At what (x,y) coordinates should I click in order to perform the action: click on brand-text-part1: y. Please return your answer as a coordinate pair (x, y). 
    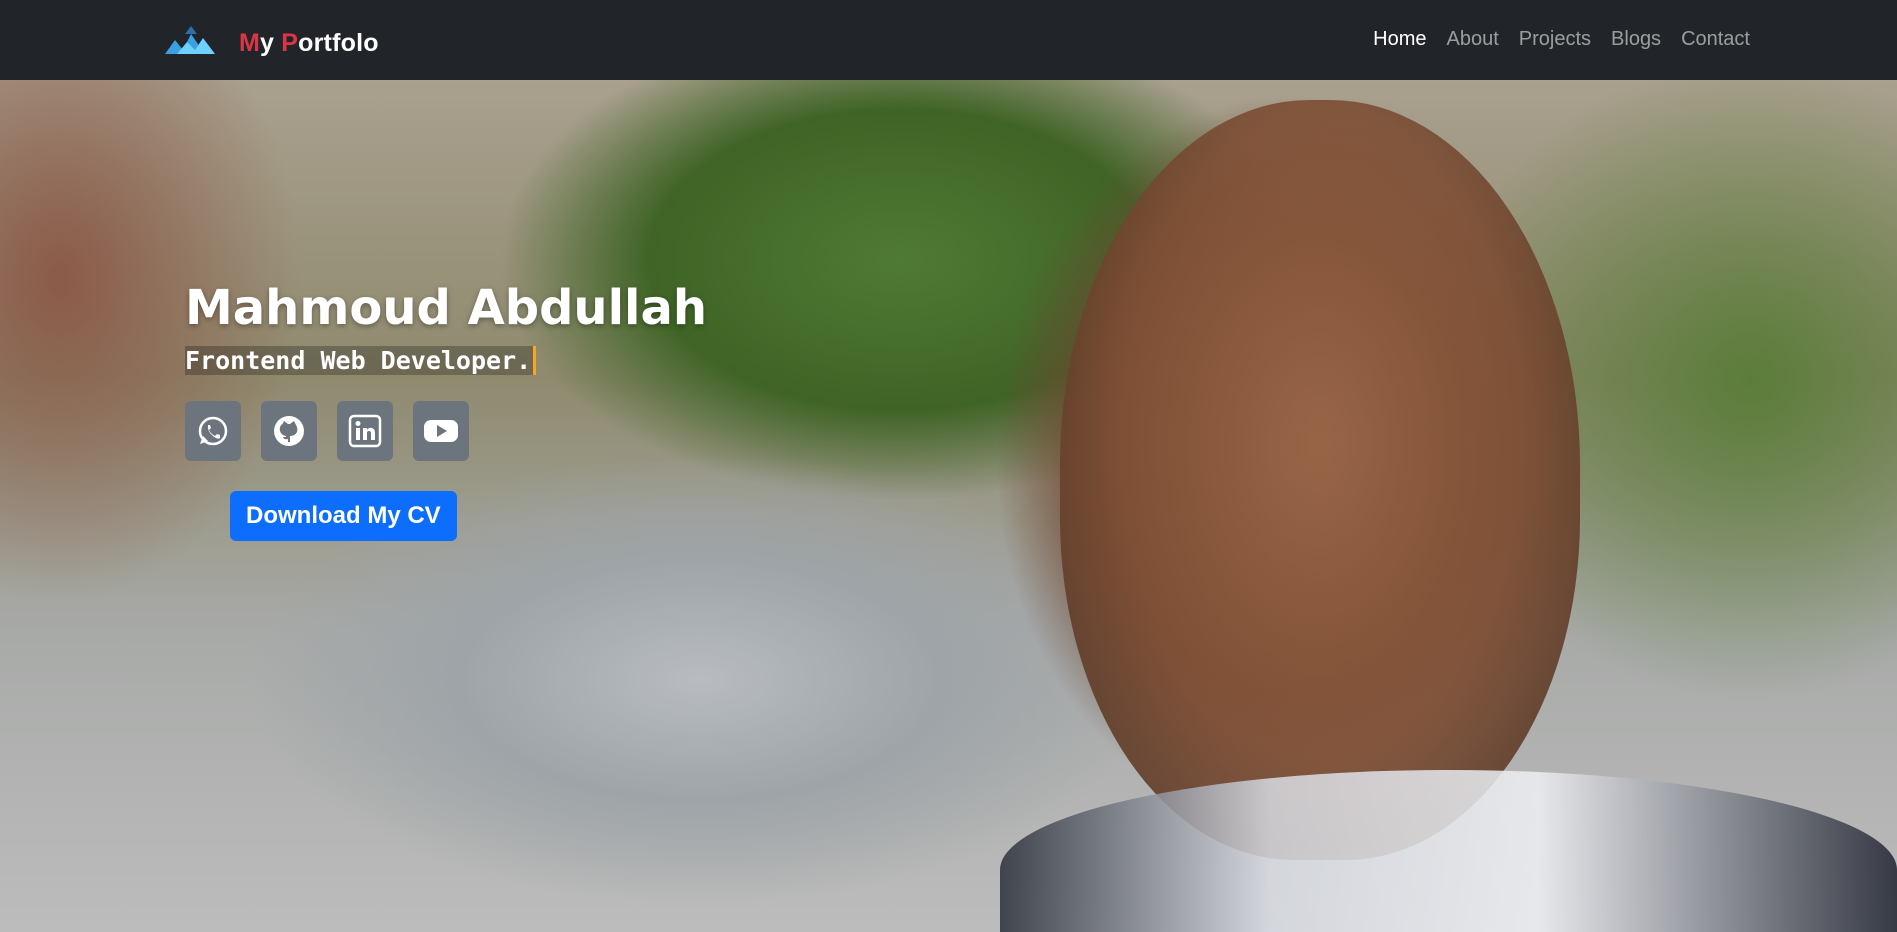
    Looking at the image, I should click on (271, 42).